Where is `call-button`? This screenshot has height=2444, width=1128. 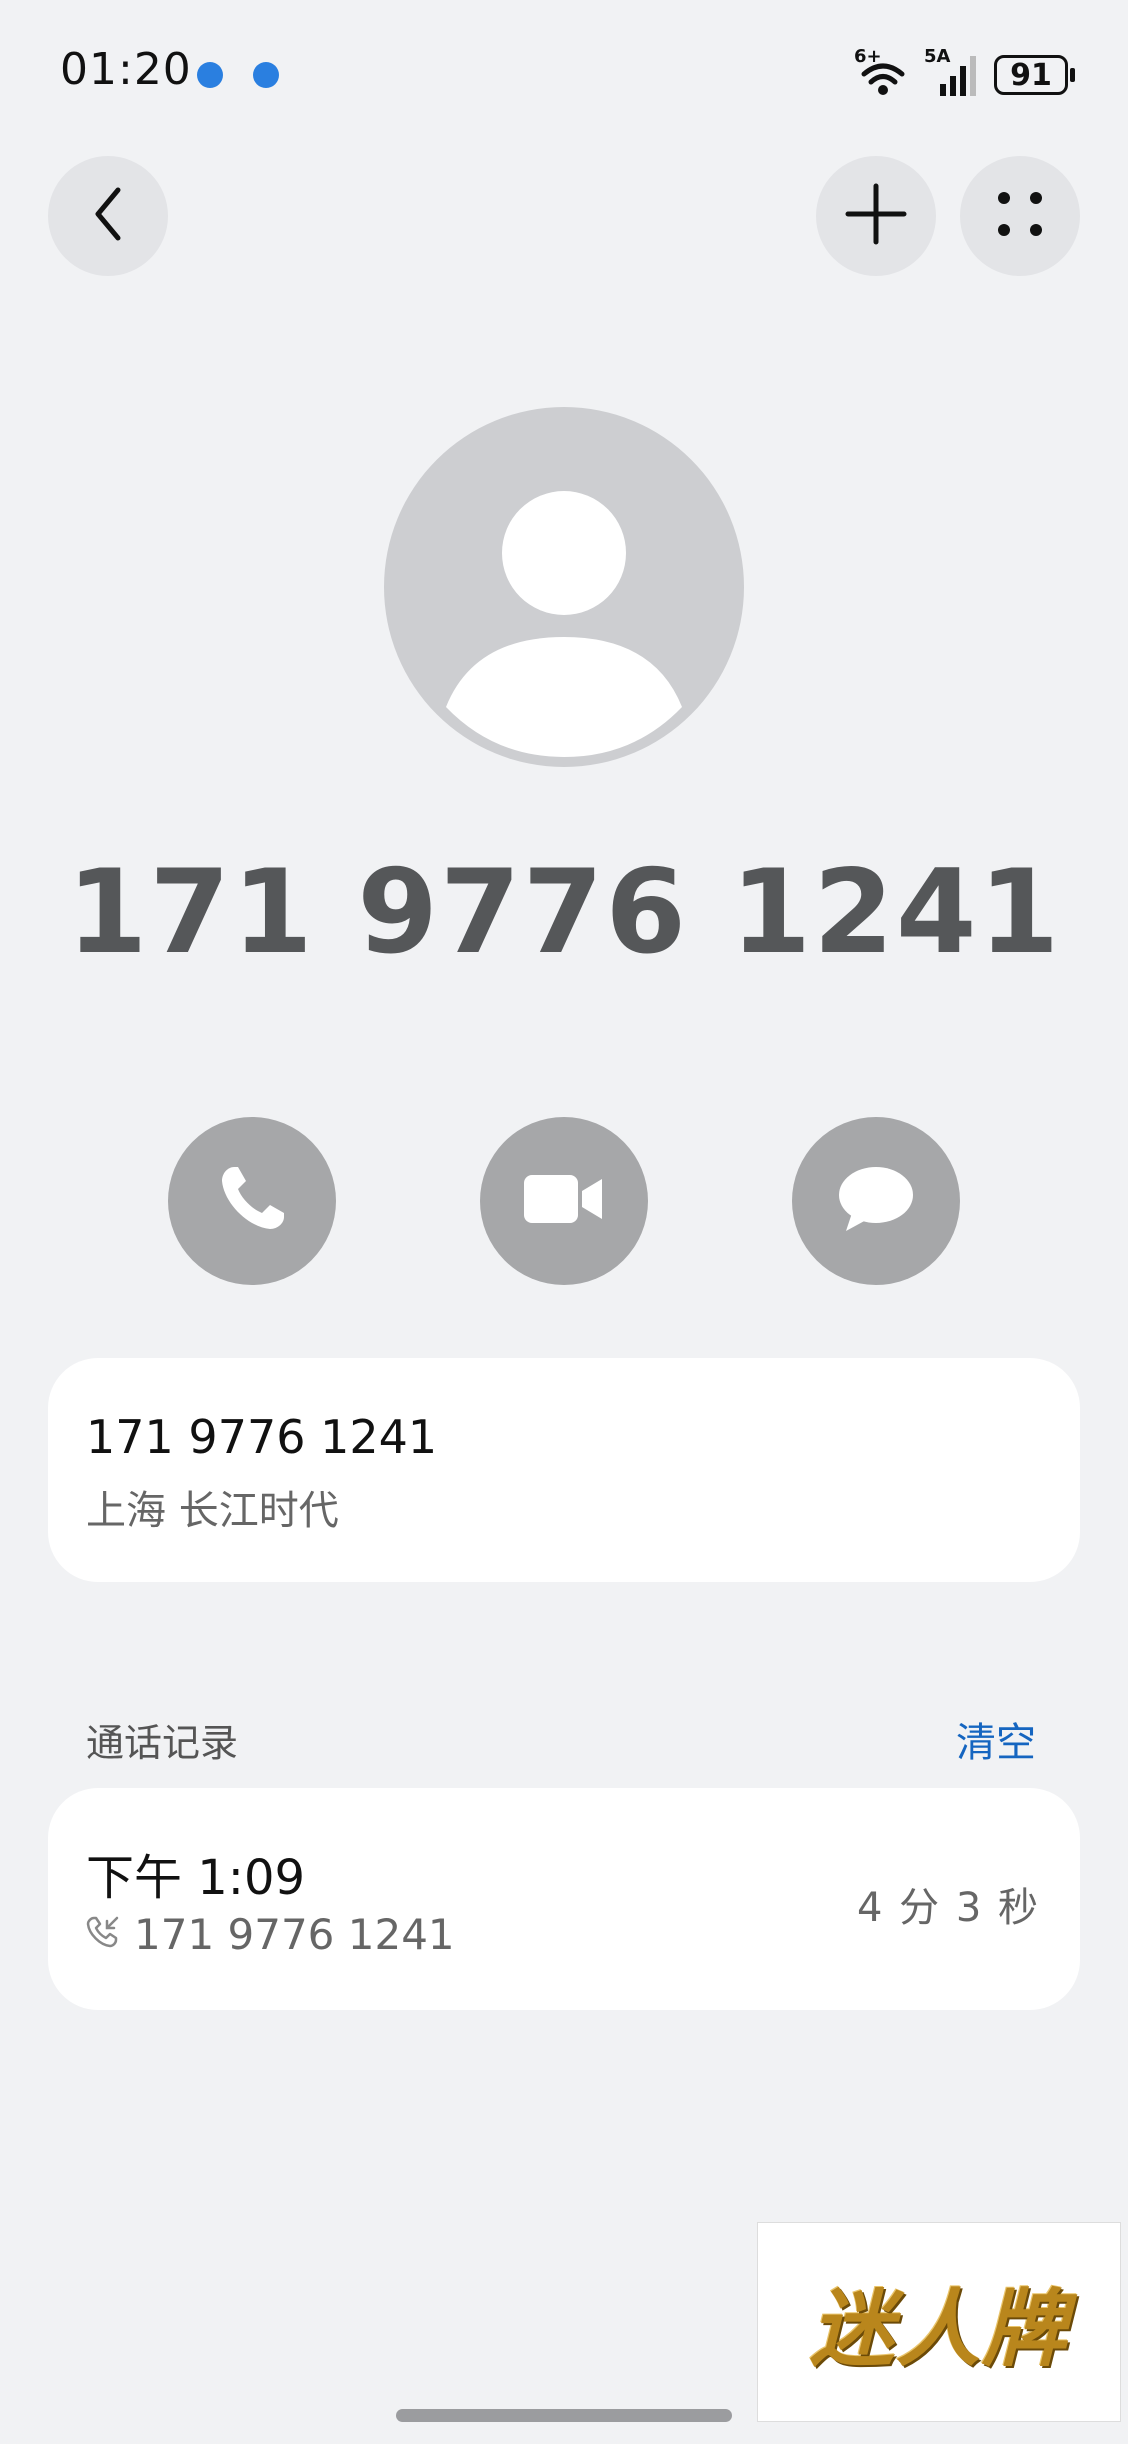 call-button is located at coordinates (252, 1201).